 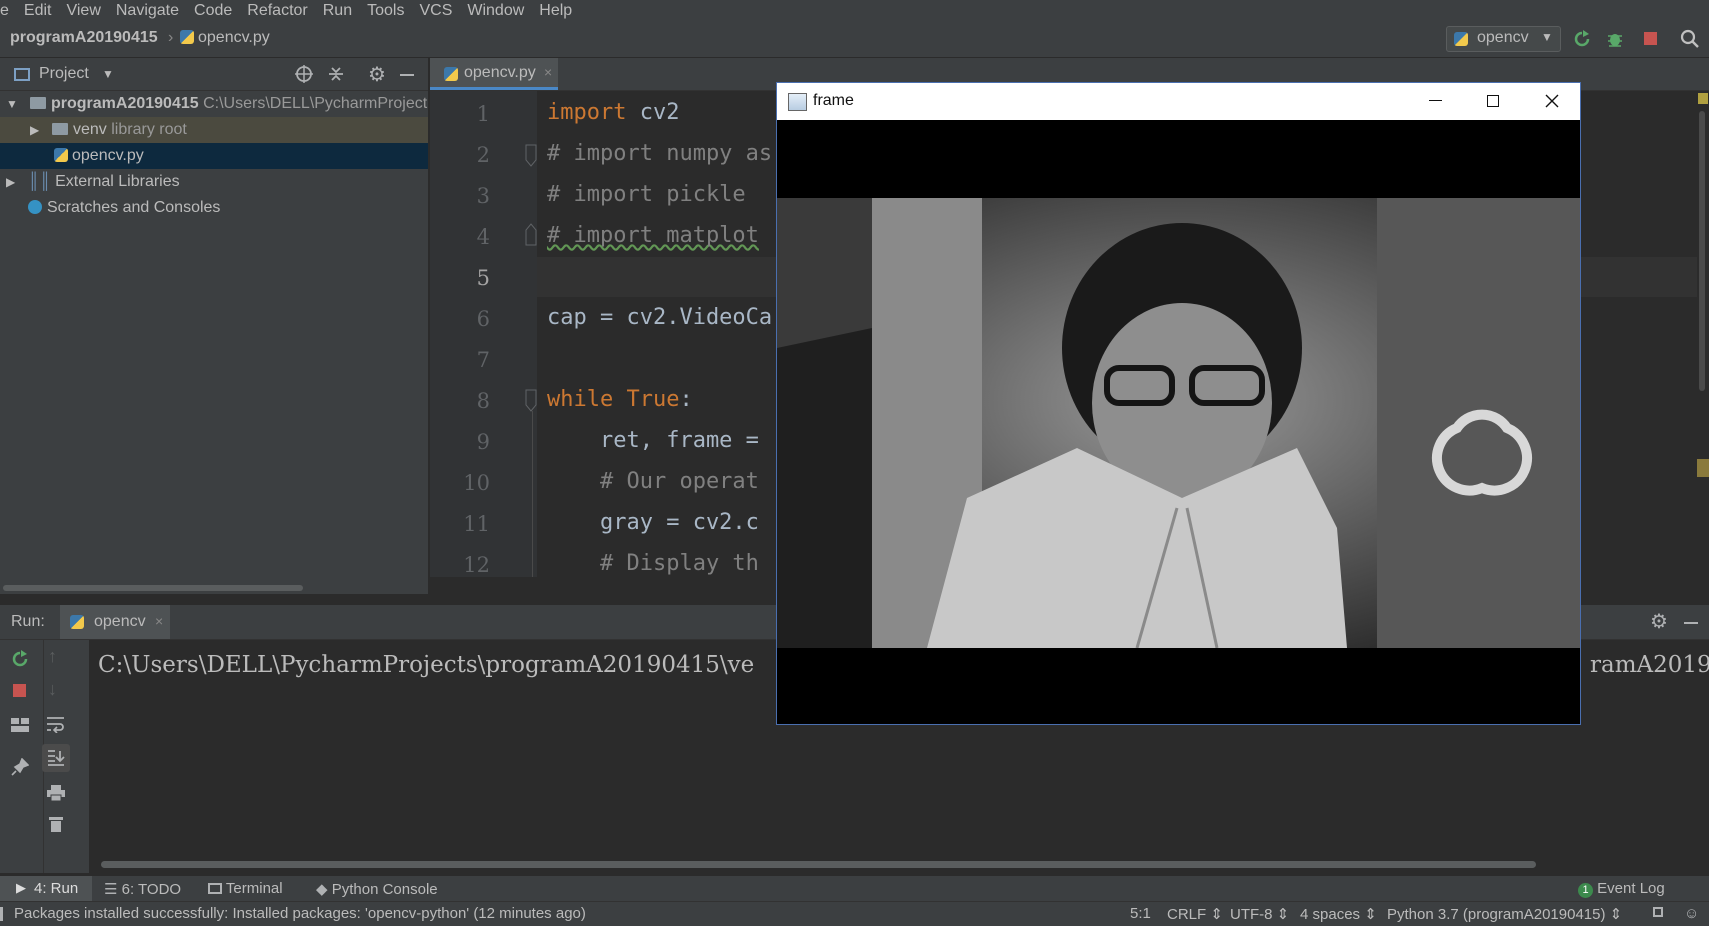 I want to click on code-line-4: # import matplot, so click(x=653, y=235).